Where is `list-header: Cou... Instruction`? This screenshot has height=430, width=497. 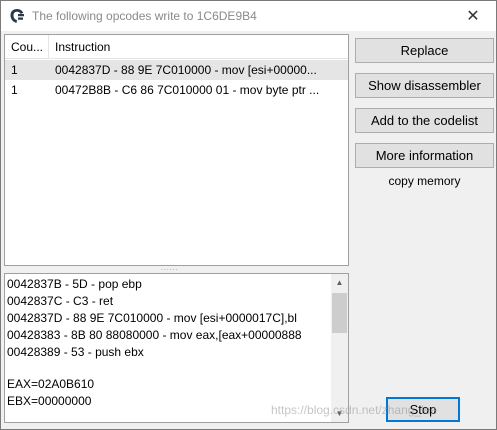 list-header: Cou... Instruction is located at coordinates (176, 47).